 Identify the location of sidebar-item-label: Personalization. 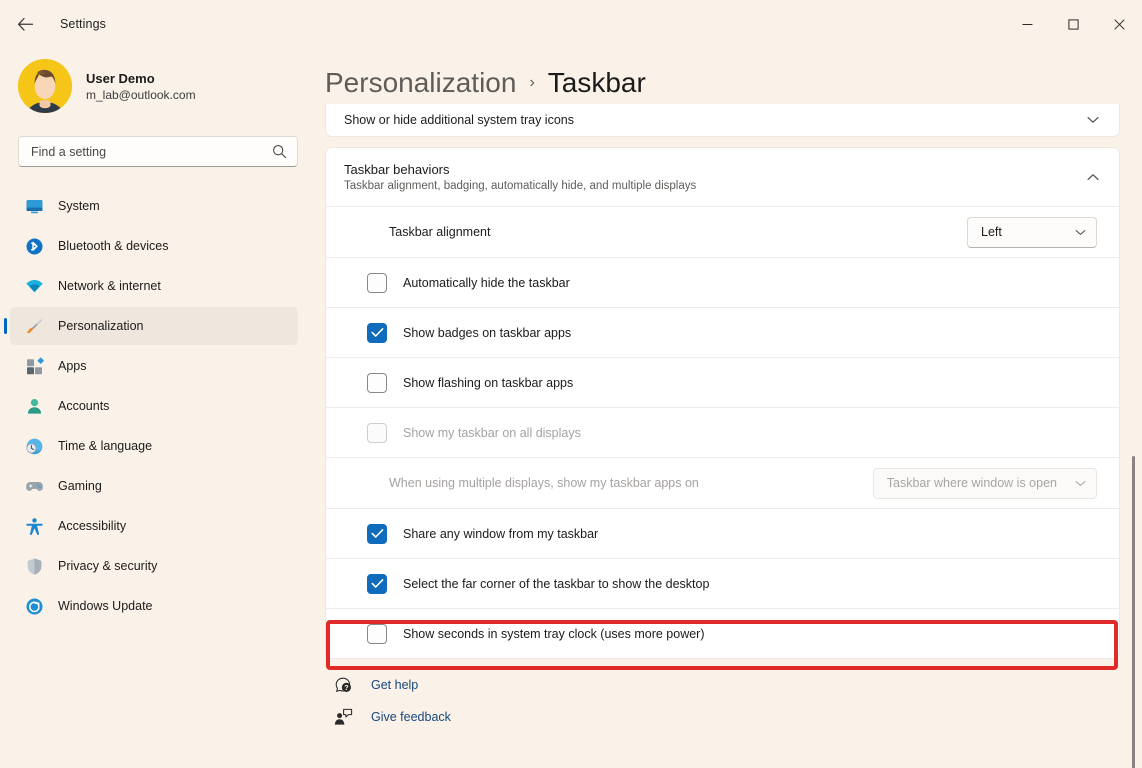
(101, 326).